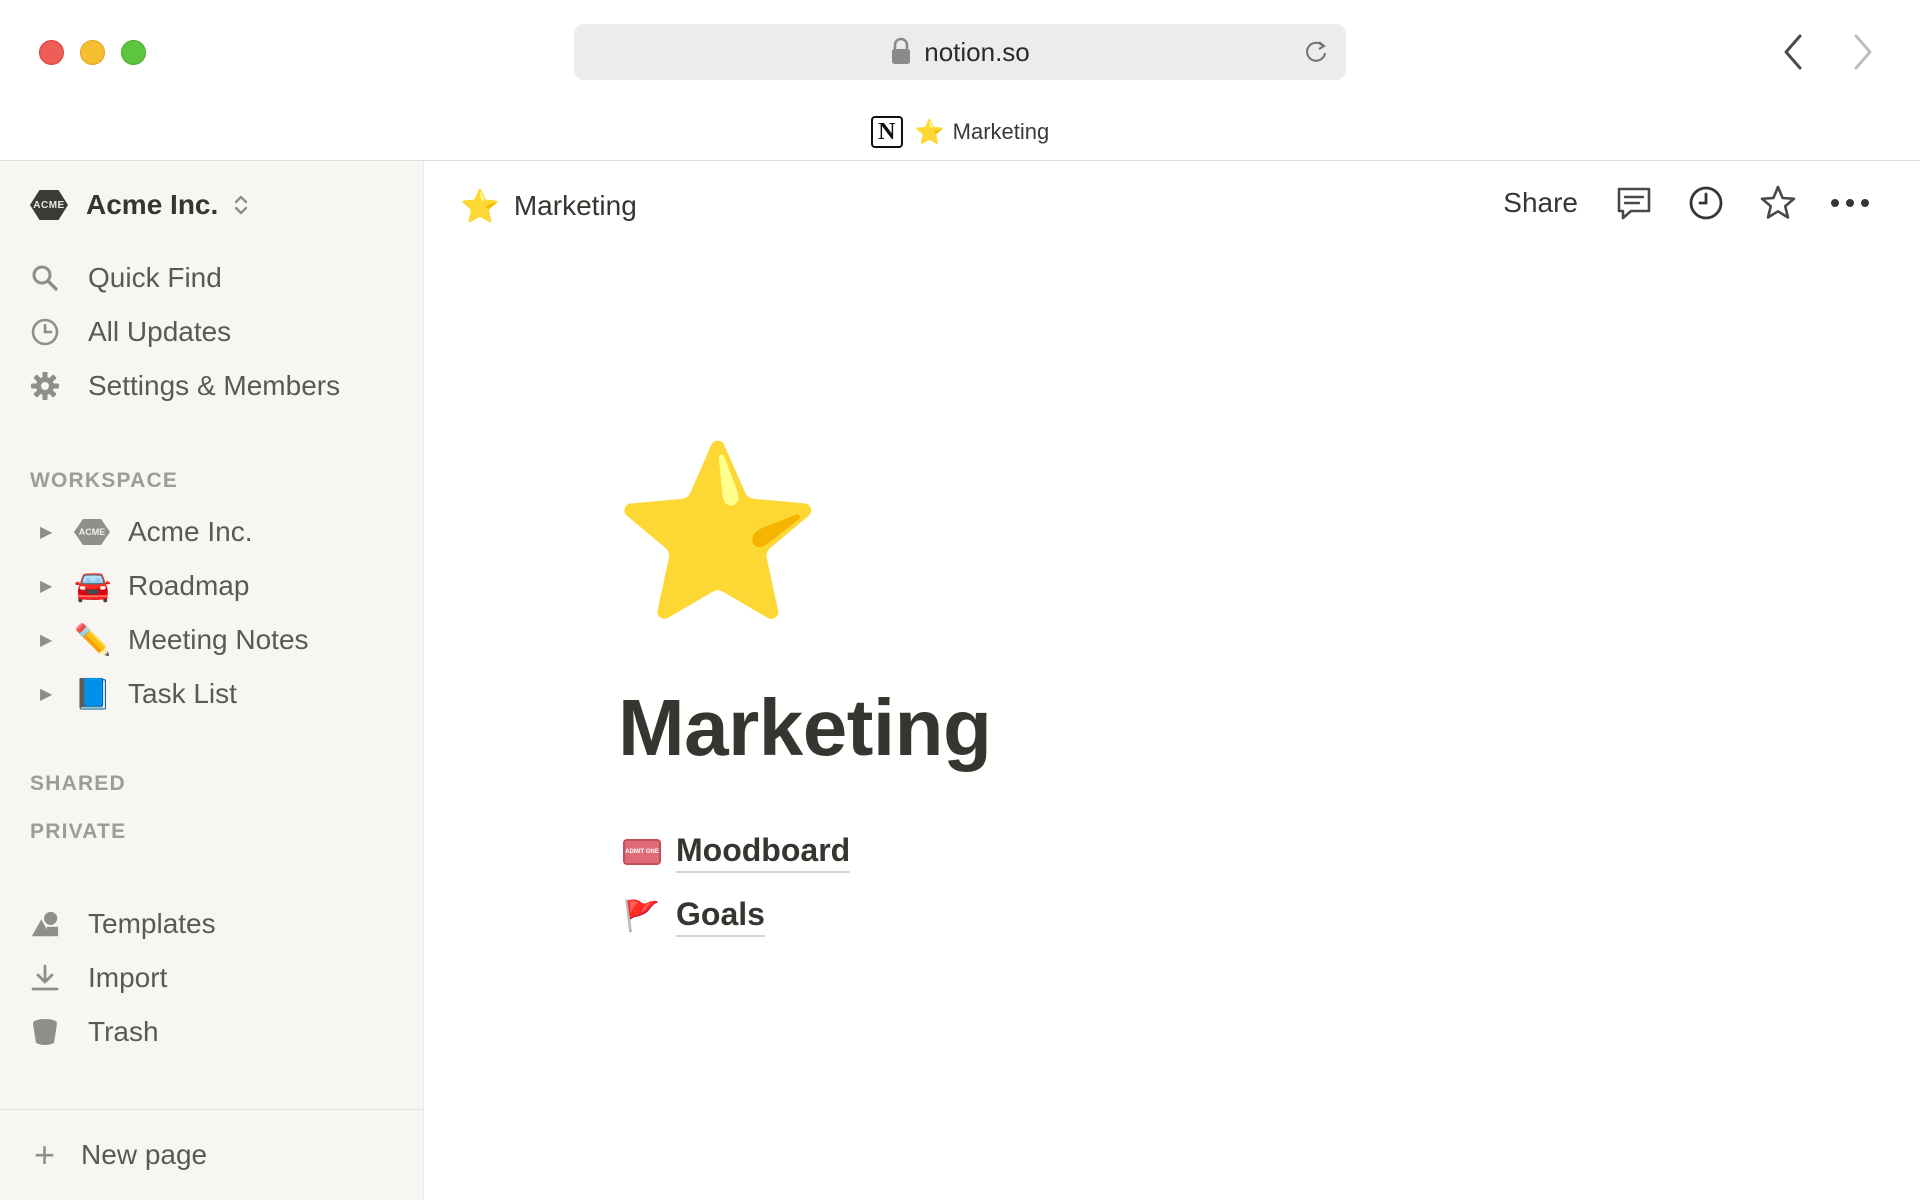  I want to click on subpage-link-moodboard: ADMIT ONE Moodboard, so click(736, 852).